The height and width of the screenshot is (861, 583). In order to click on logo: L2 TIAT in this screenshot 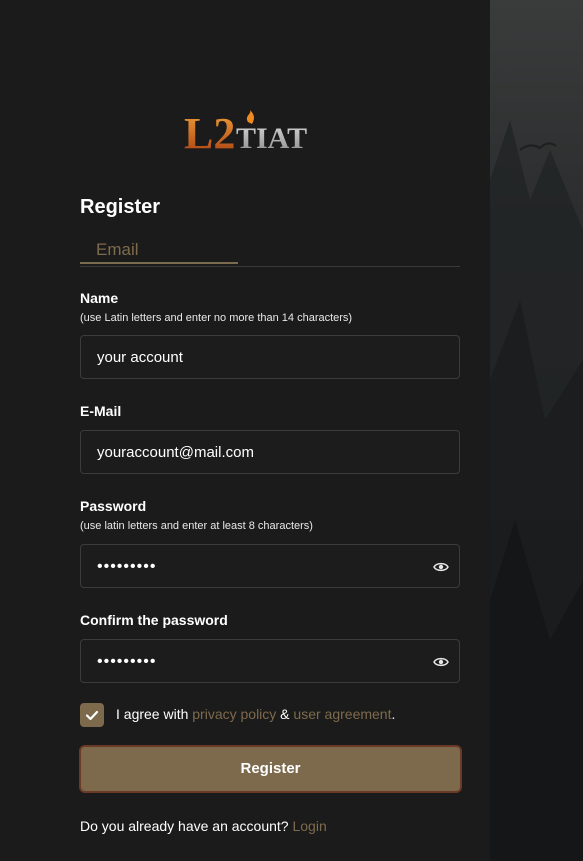, I will do `click(250, 131)`.